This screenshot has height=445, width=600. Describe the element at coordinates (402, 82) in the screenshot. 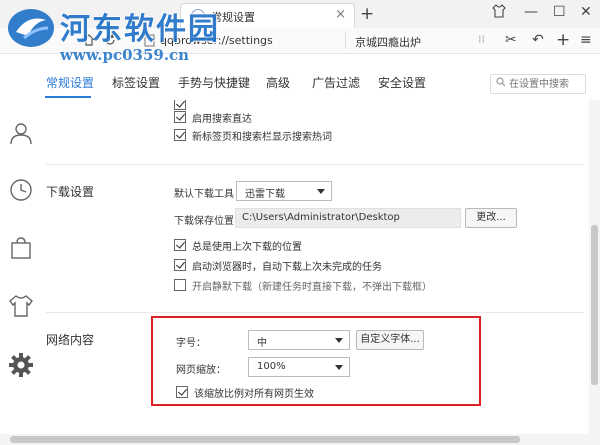

I see `tab-security: 安全设置` at that location.